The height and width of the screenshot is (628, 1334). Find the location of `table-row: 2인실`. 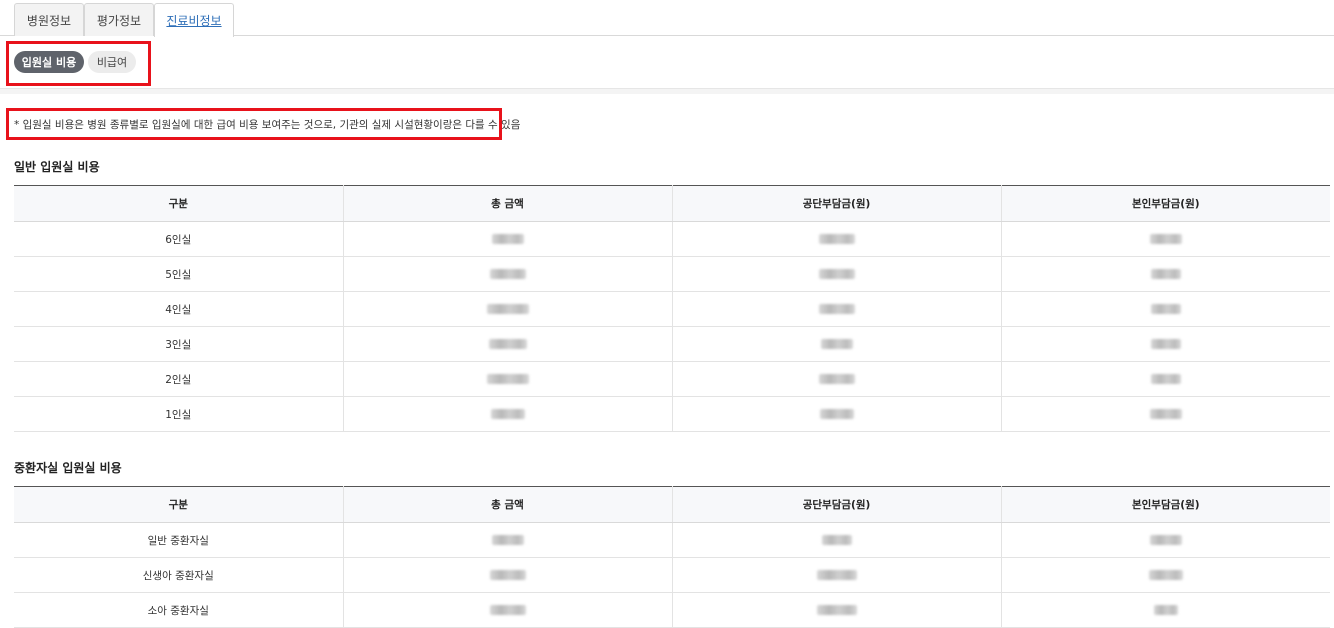

table-row: 2인실 is located at coordinates (672, 379).